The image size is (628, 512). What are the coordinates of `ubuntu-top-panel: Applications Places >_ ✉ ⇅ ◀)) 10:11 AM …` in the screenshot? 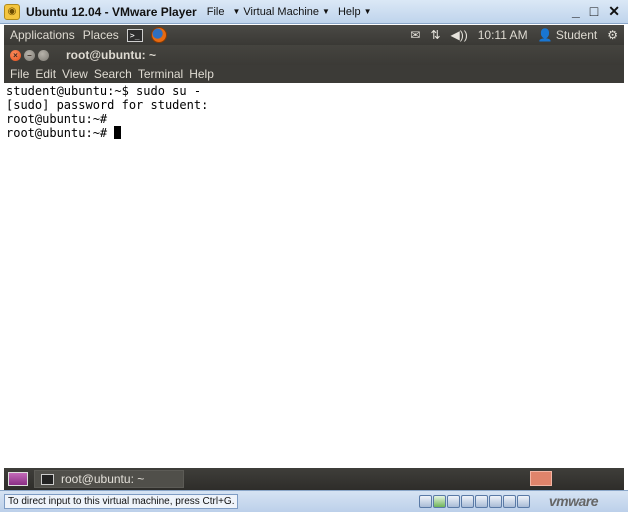 It's located at (314, 35).